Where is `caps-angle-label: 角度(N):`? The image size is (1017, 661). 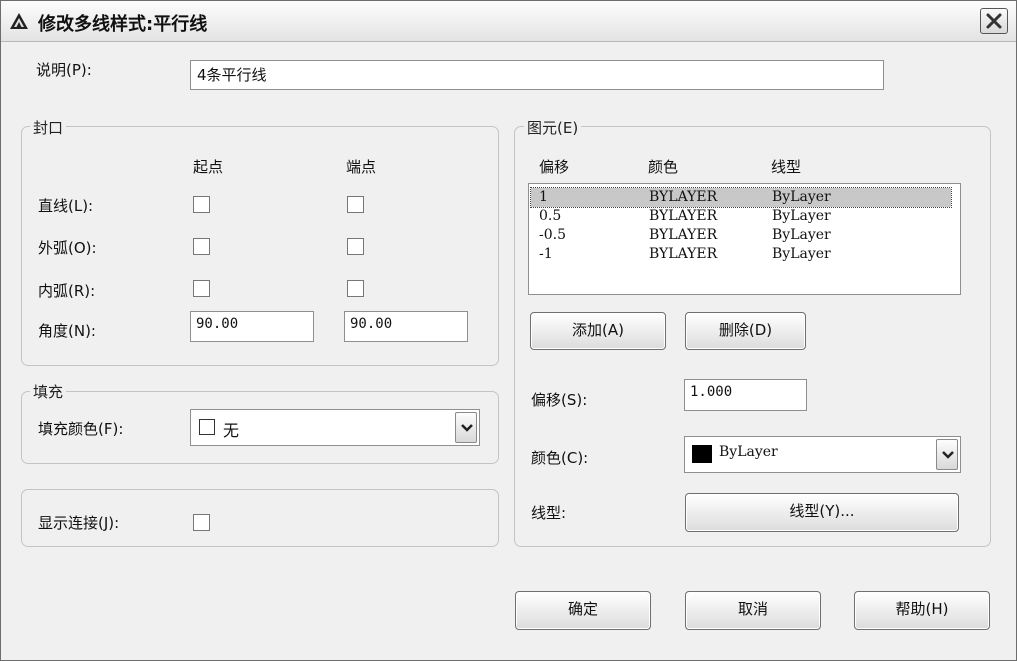
caps-angle-label: 角度(N): is located at coordinates (67, 331).